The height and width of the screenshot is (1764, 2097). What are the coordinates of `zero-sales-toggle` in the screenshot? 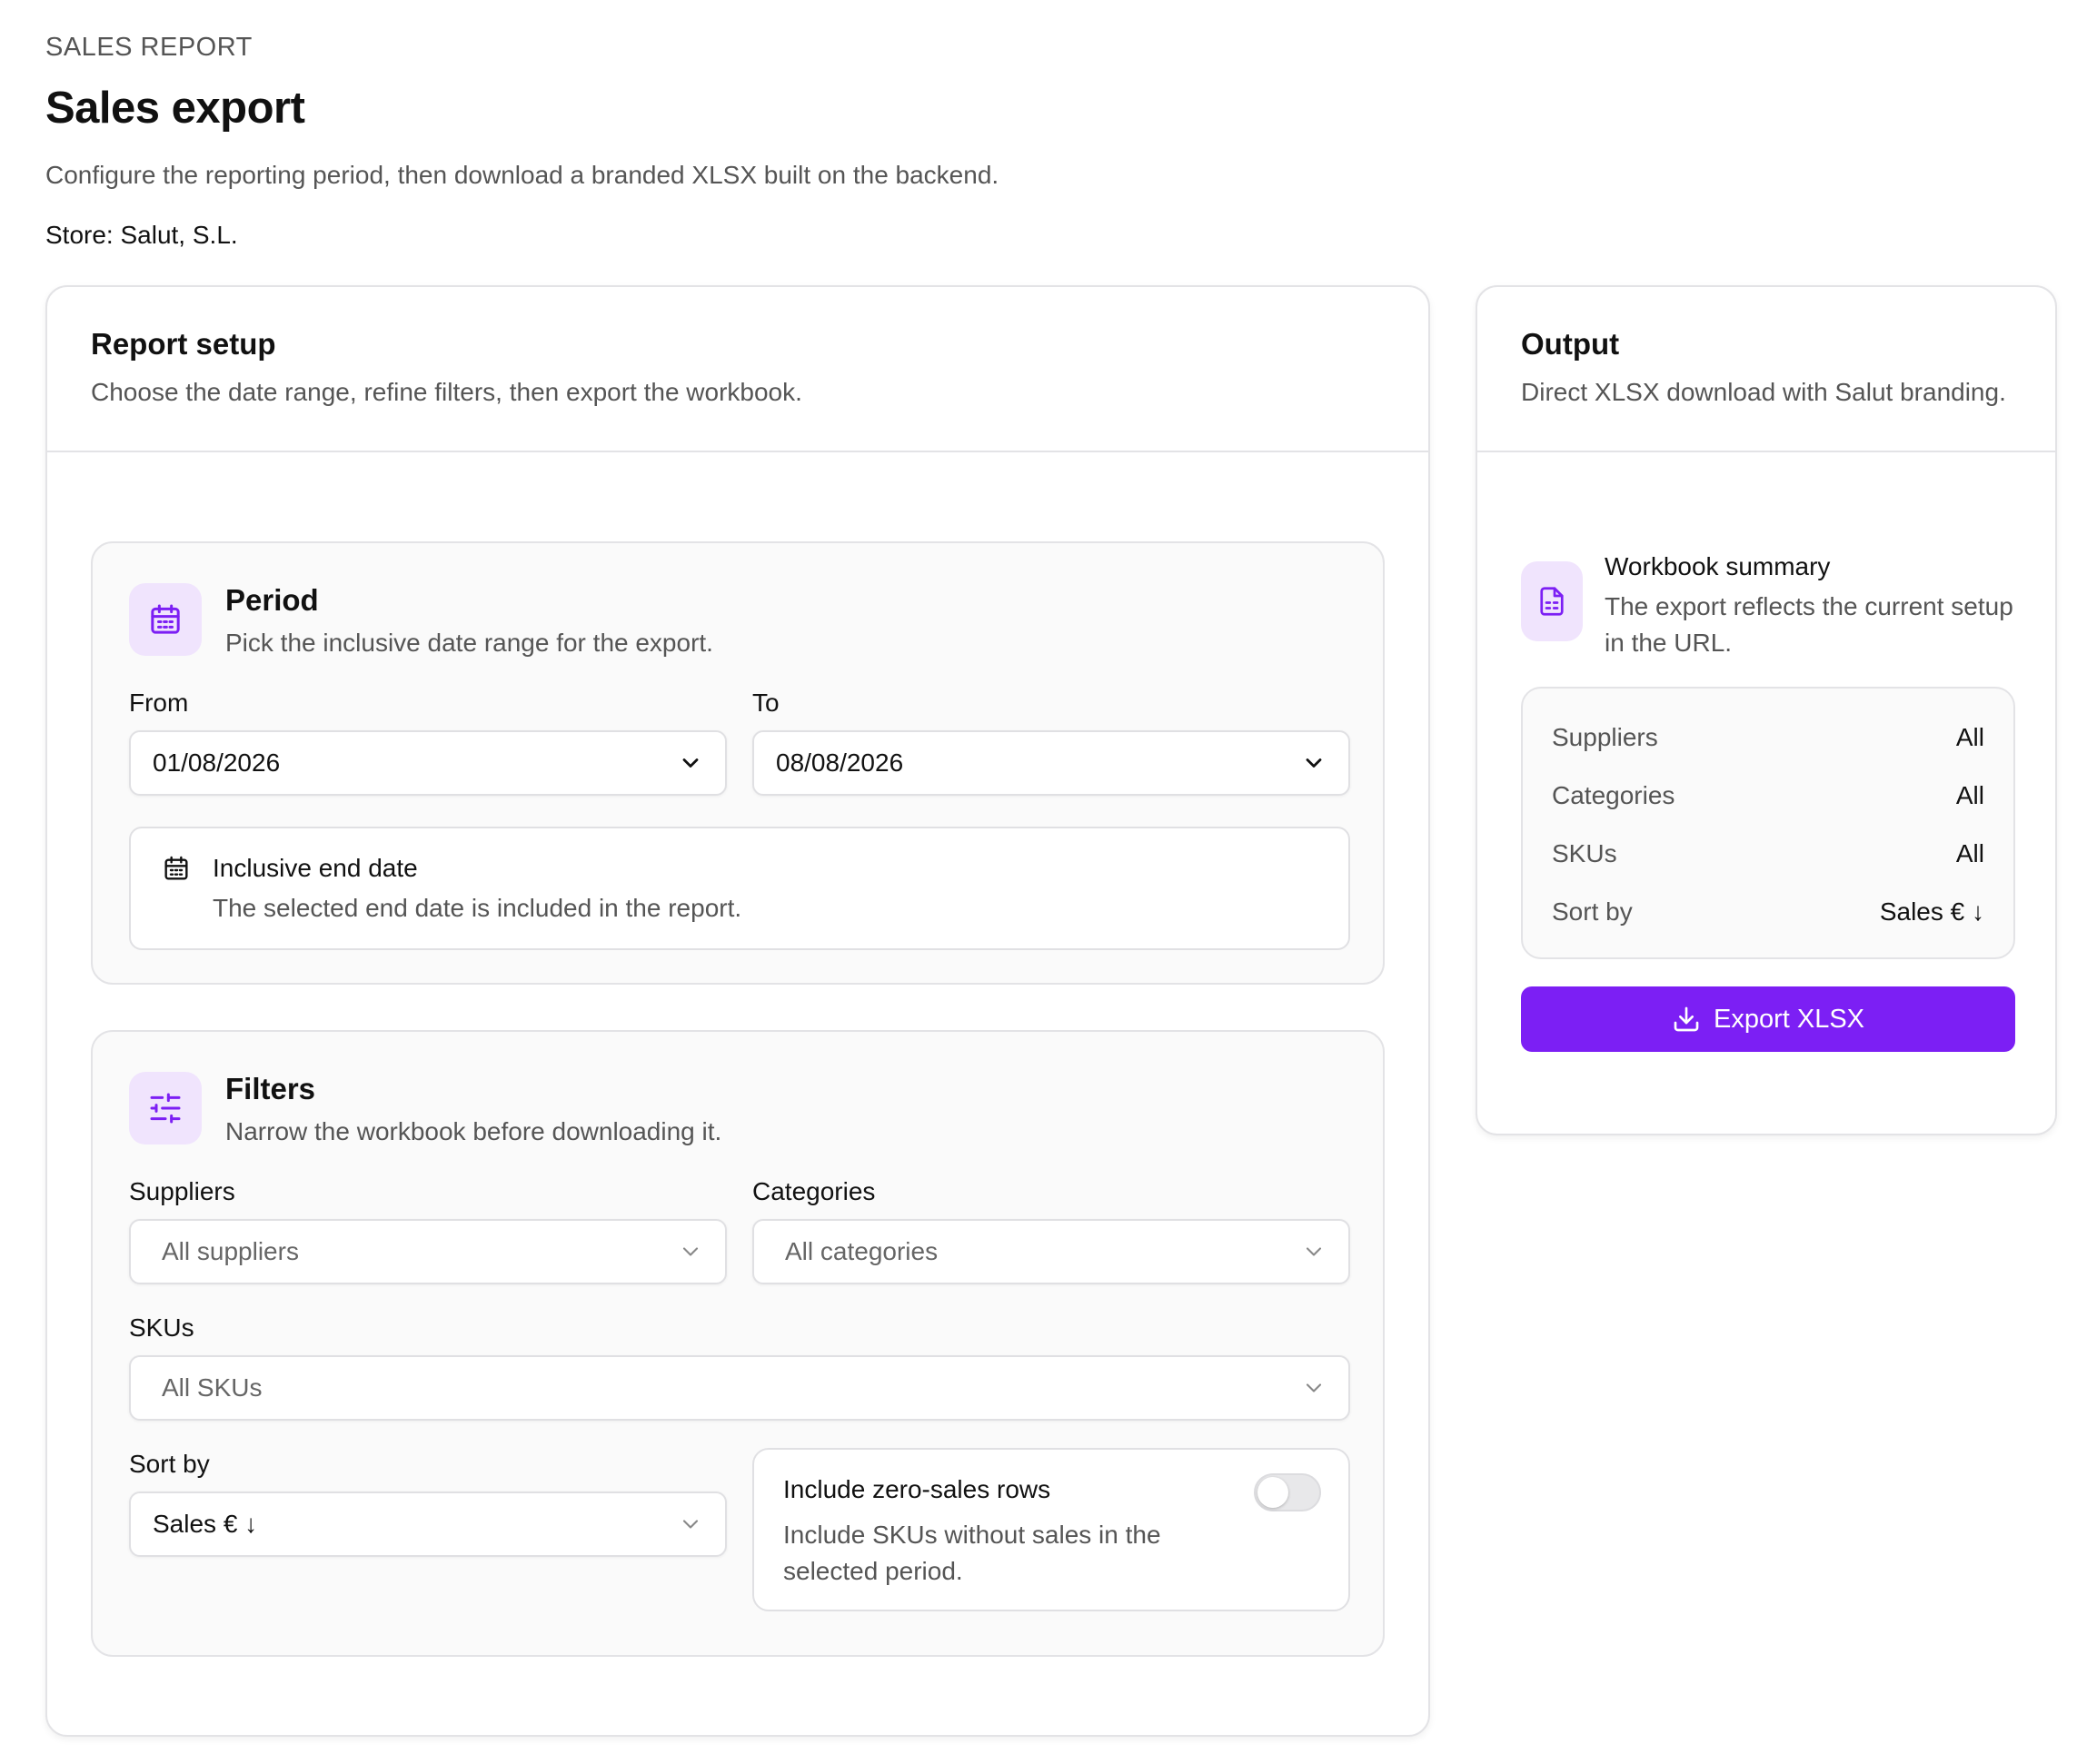 It's located at (1287, 1492).